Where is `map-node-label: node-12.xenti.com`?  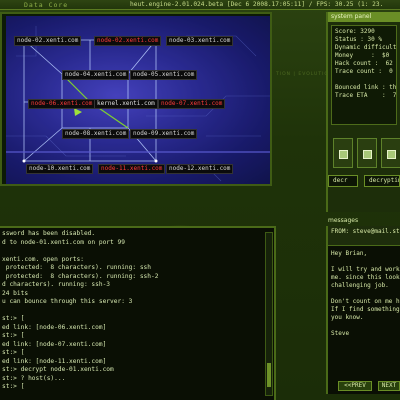
map-node-label: node-12.xenti.com is located at coordinates (200, 169).